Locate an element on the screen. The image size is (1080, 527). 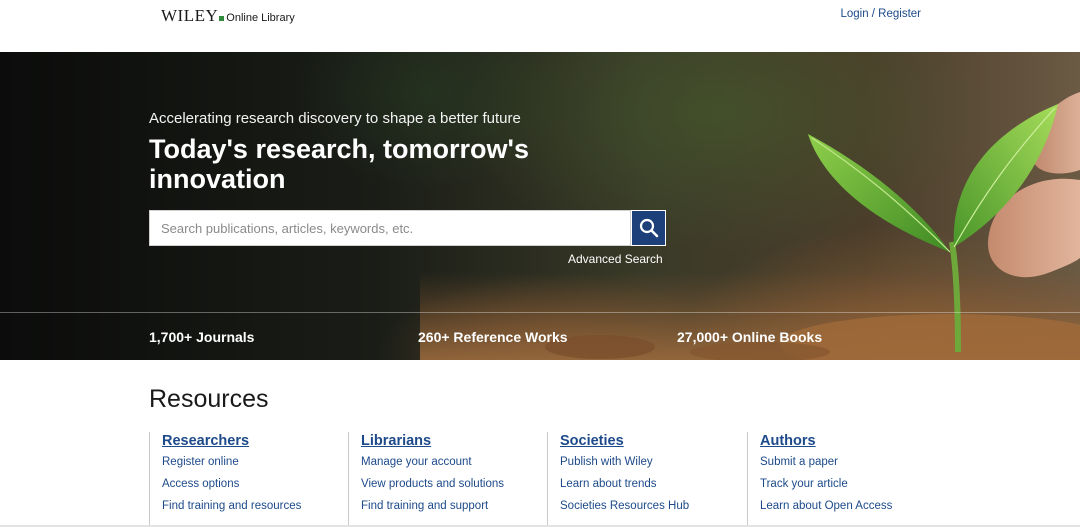
librarians-heading-link: Librarians is located at coordinates (449, 441).